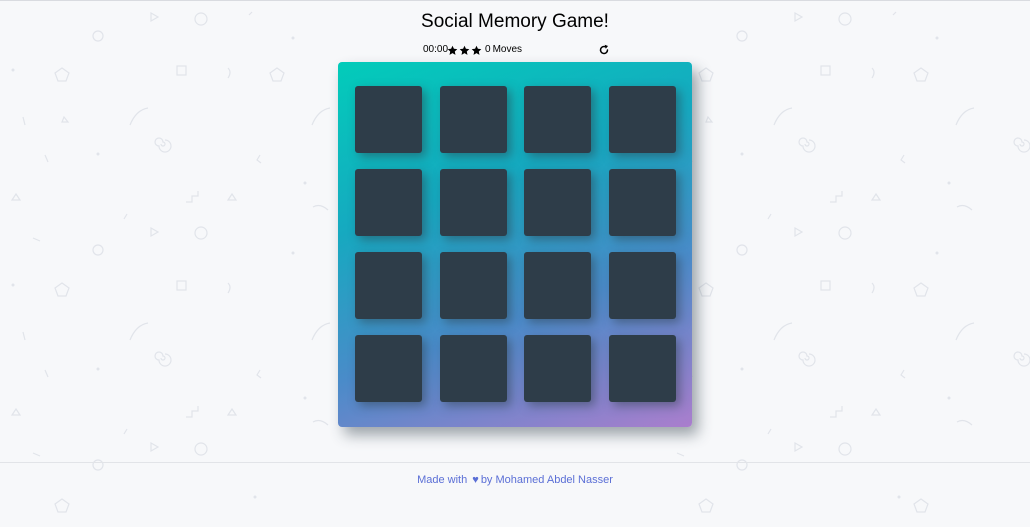  Describe the element at coordinates (436, 49) in the screenshot. I see `timer: 00:00` at that location.